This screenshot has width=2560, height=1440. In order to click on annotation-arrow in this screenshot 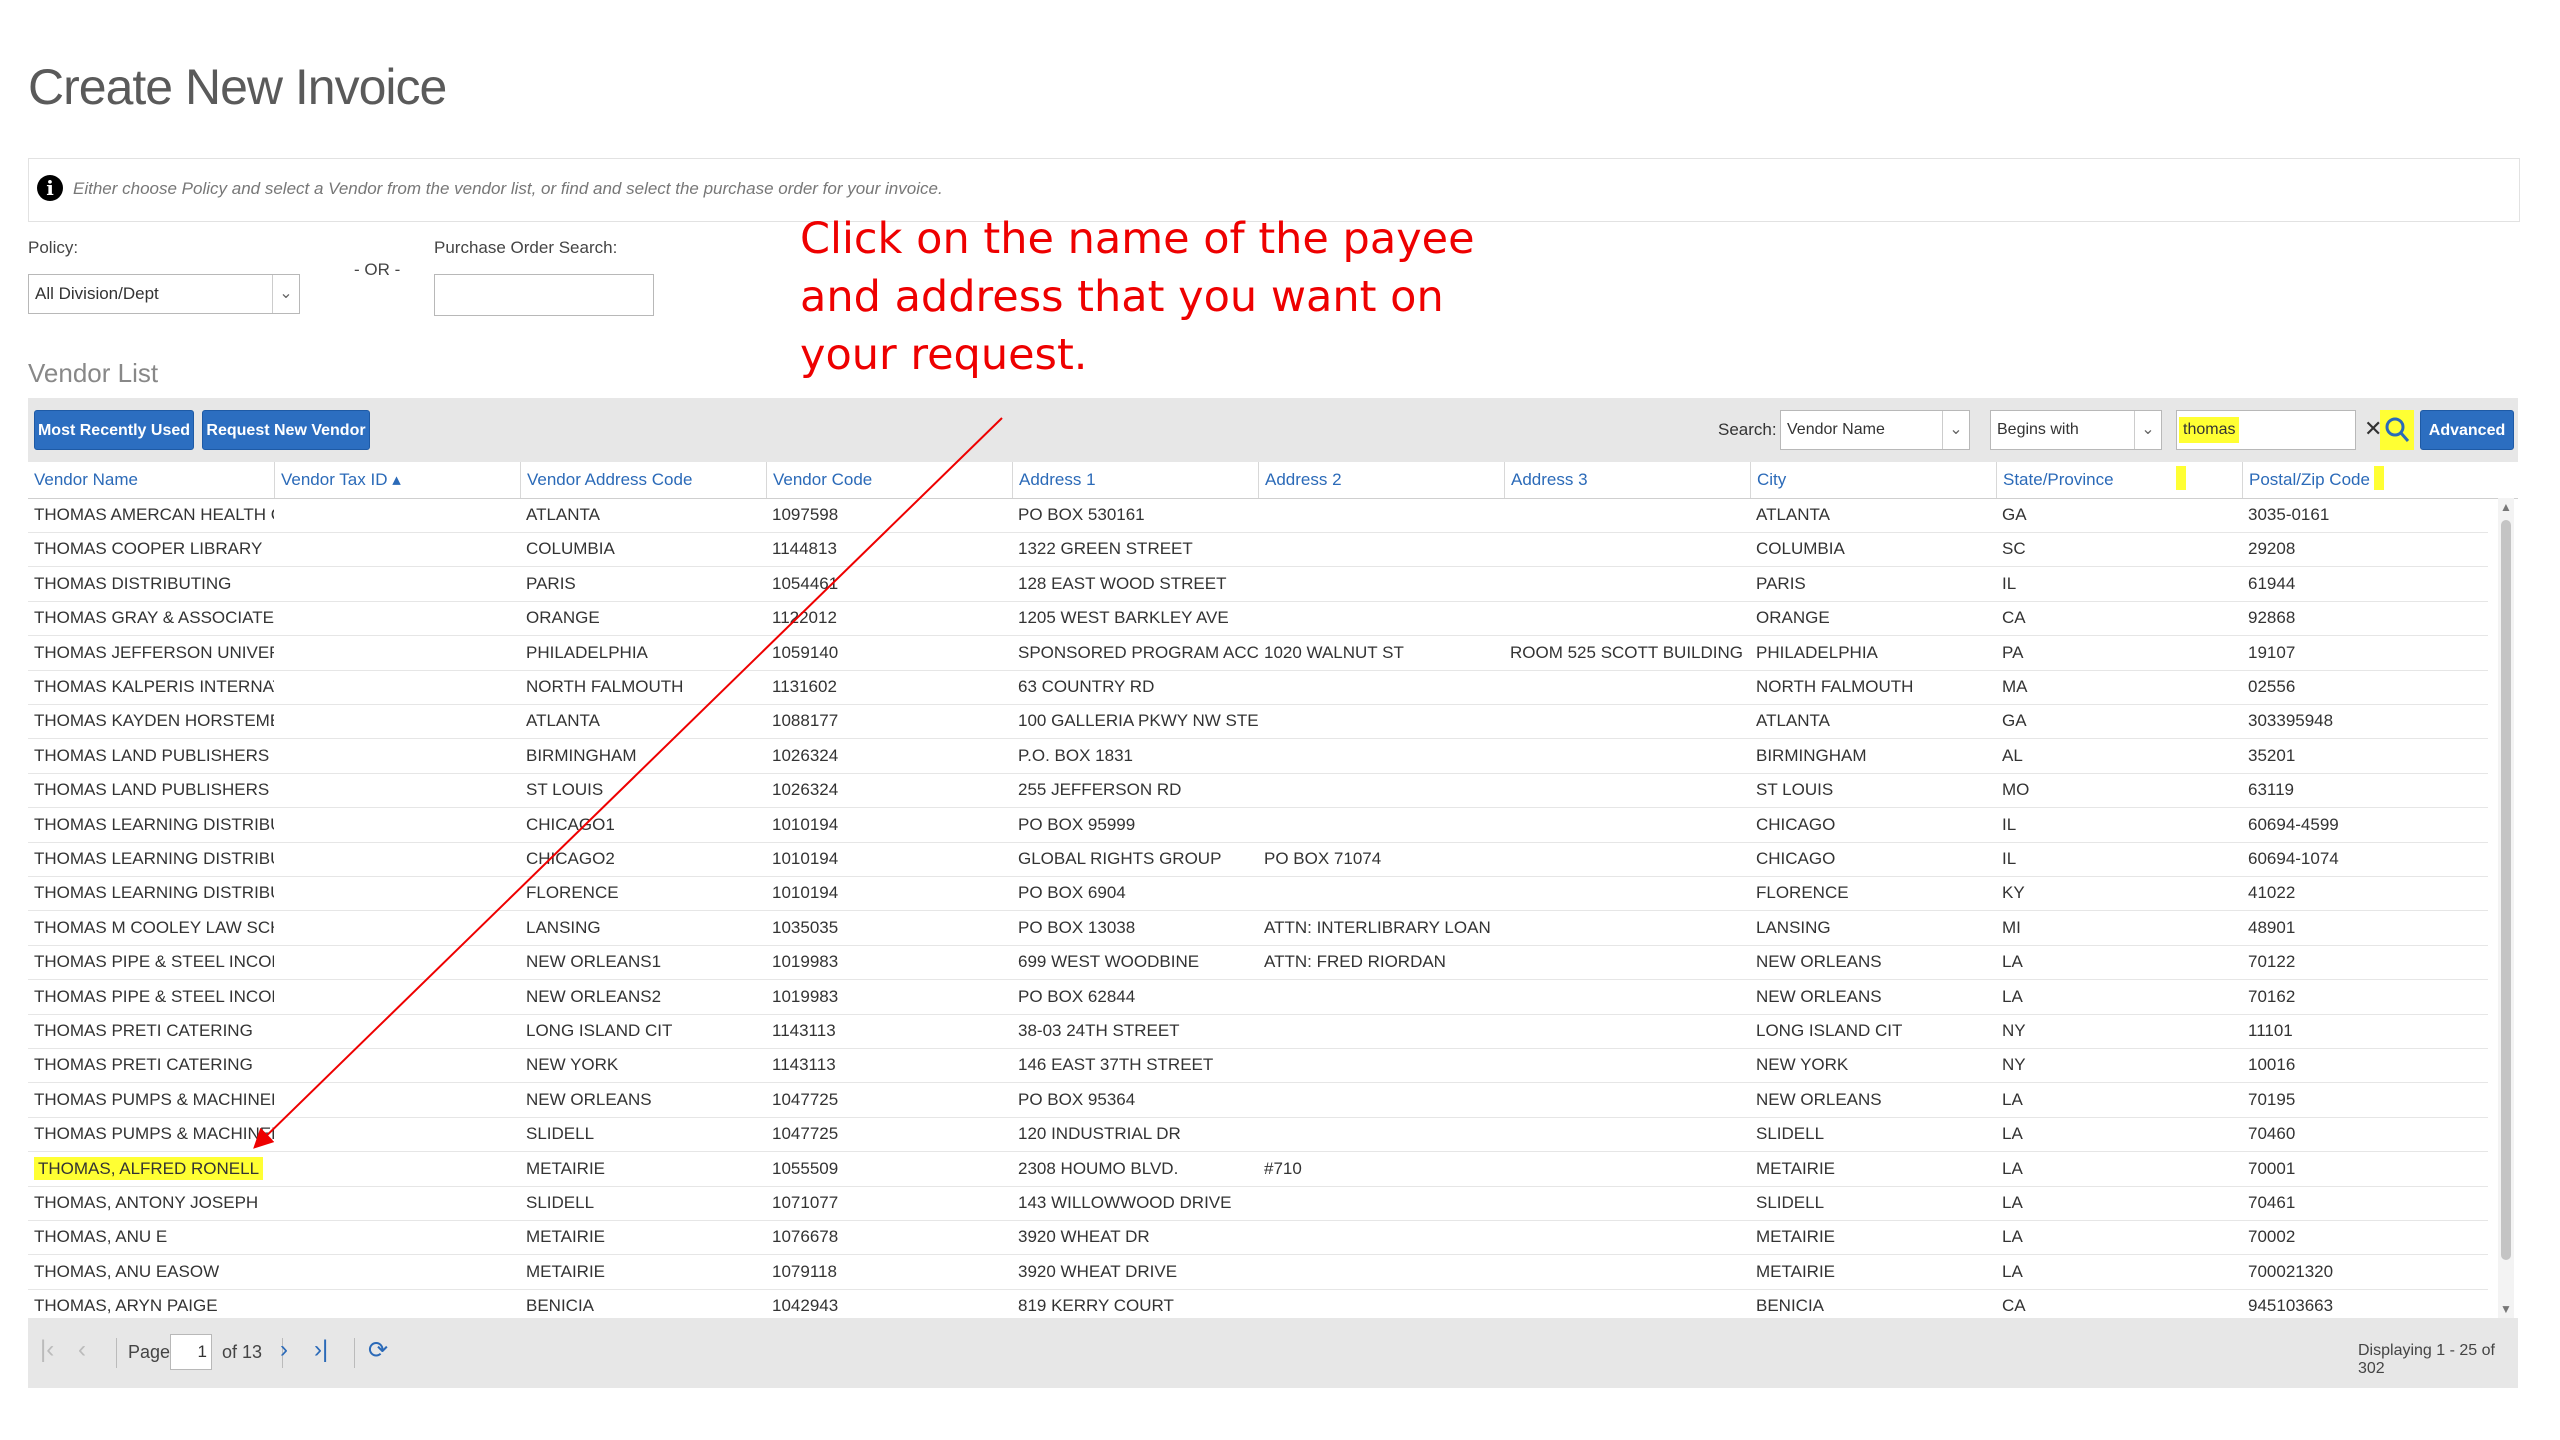, I will do `click(628, 783)`.